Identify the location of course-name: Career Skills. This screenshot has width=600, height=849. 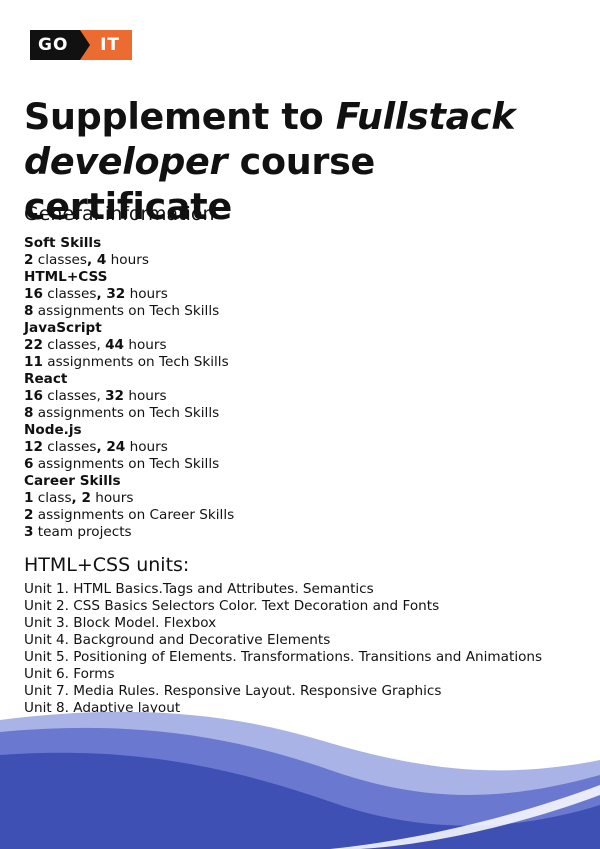
(72, 481).